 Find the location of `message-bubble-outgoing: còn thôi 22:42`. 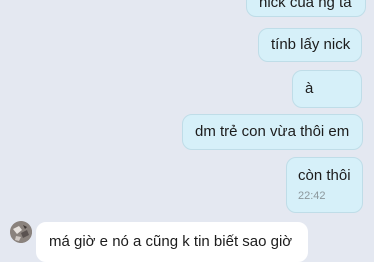

message-bubble-outgoing: còn thôi 22:42 is located at coordinates (324, 185).